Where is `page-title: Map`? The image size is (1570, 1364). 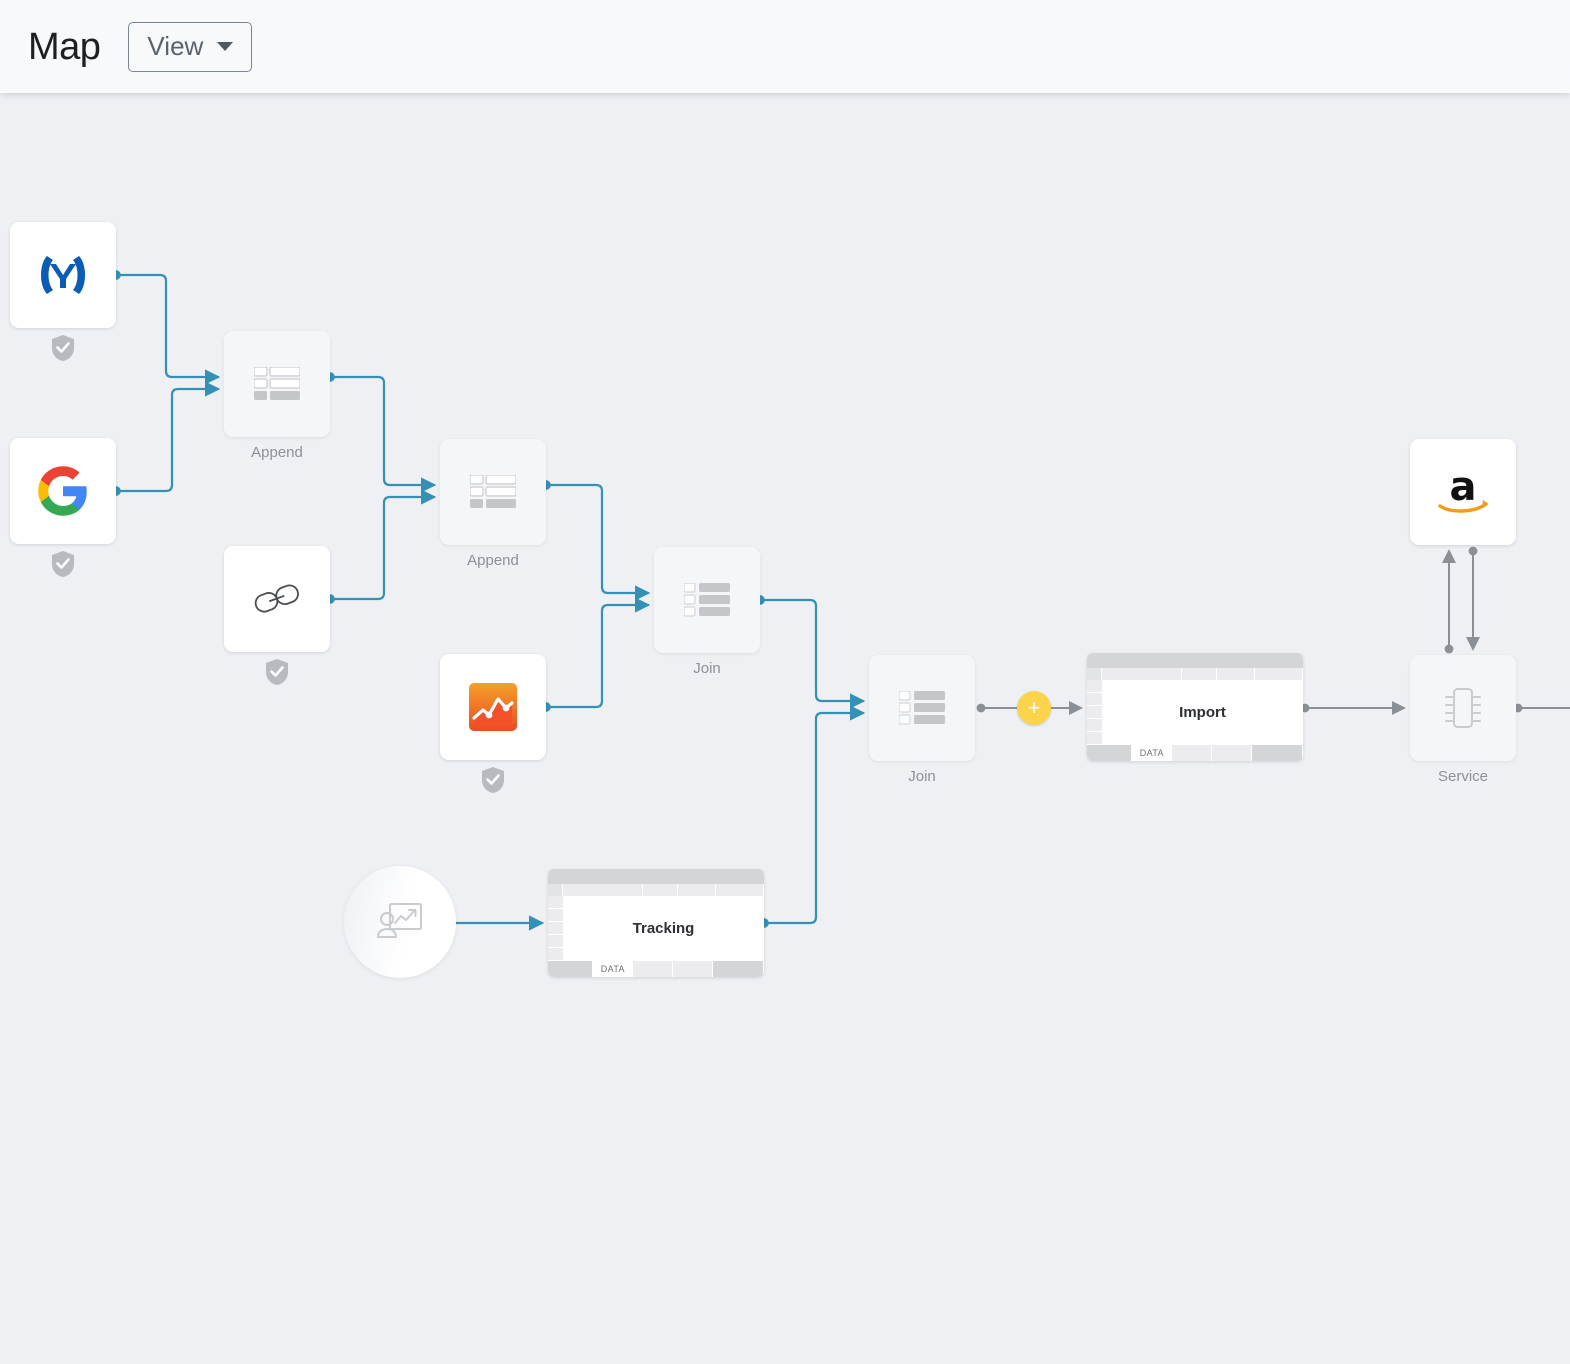 page-title: Map is located at coordinates (64, 46).